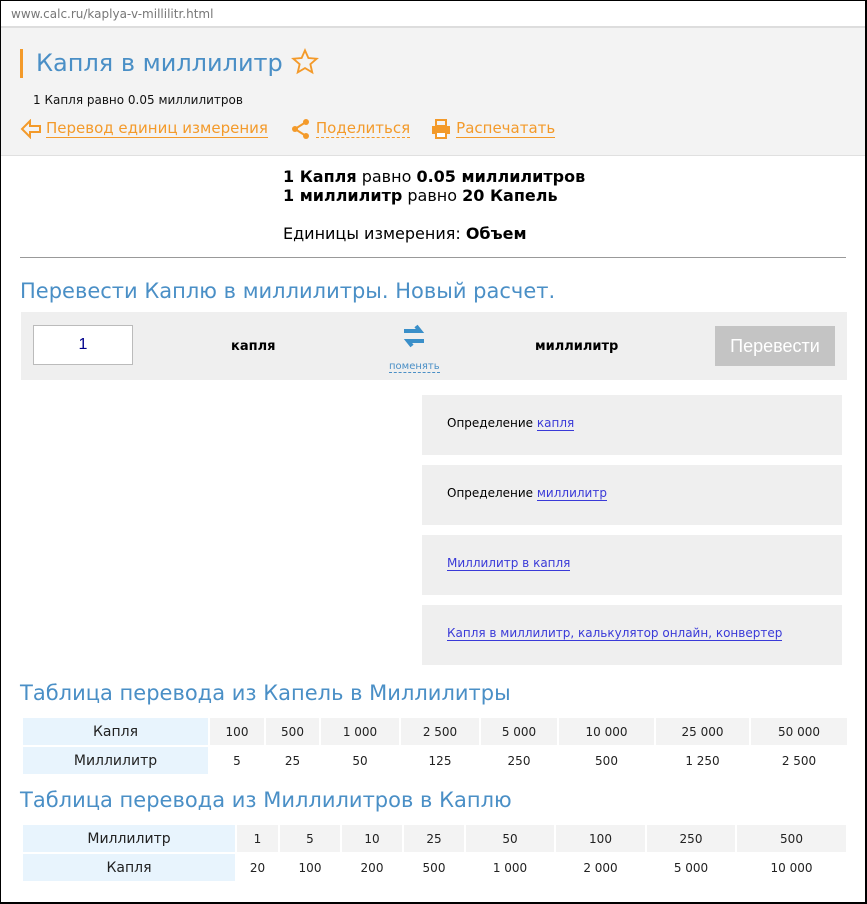 This screenshot has width=867, height=904. Describe the element at coordinates (257, 838) in the screenshot. I see `table-cell: 1` at that location.